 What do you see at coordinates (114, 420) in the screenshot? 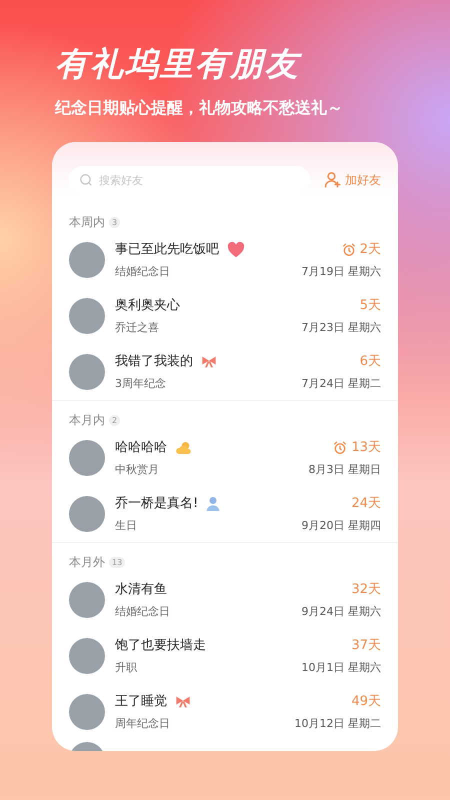
I see `count-badge: 2` at bounding box center [114, 420].